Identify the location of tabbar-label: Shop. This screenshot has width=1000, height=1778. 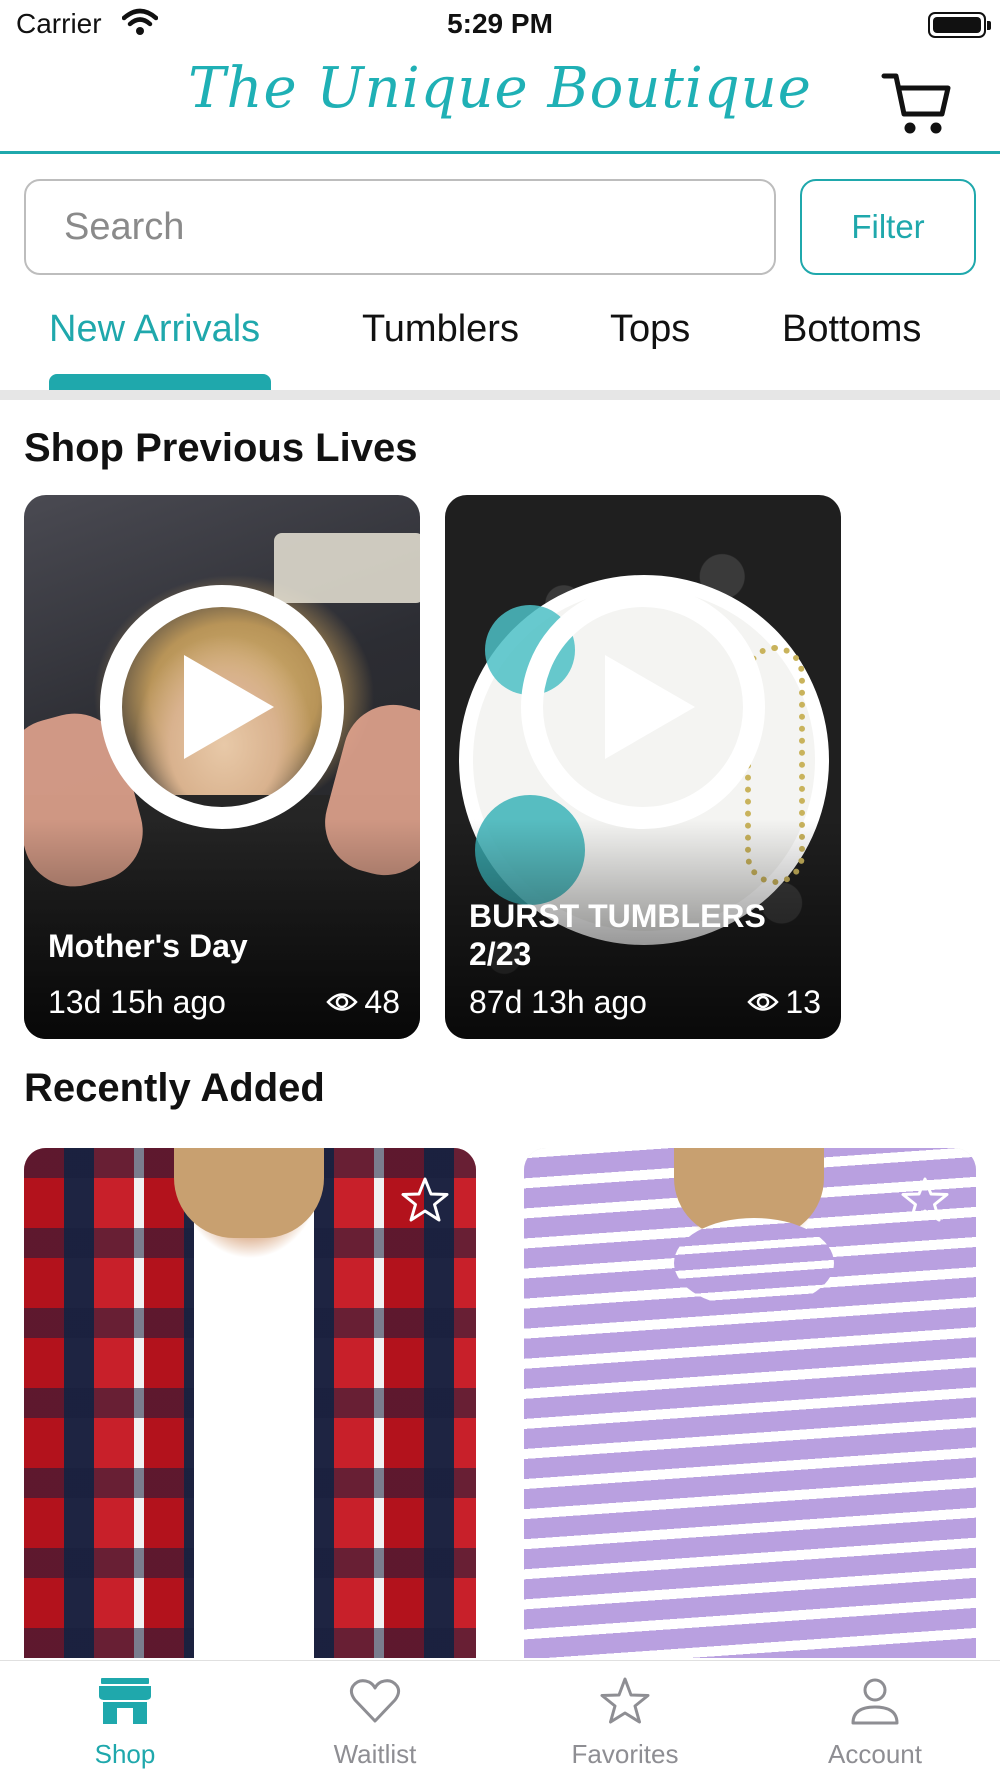
(125, 1754).